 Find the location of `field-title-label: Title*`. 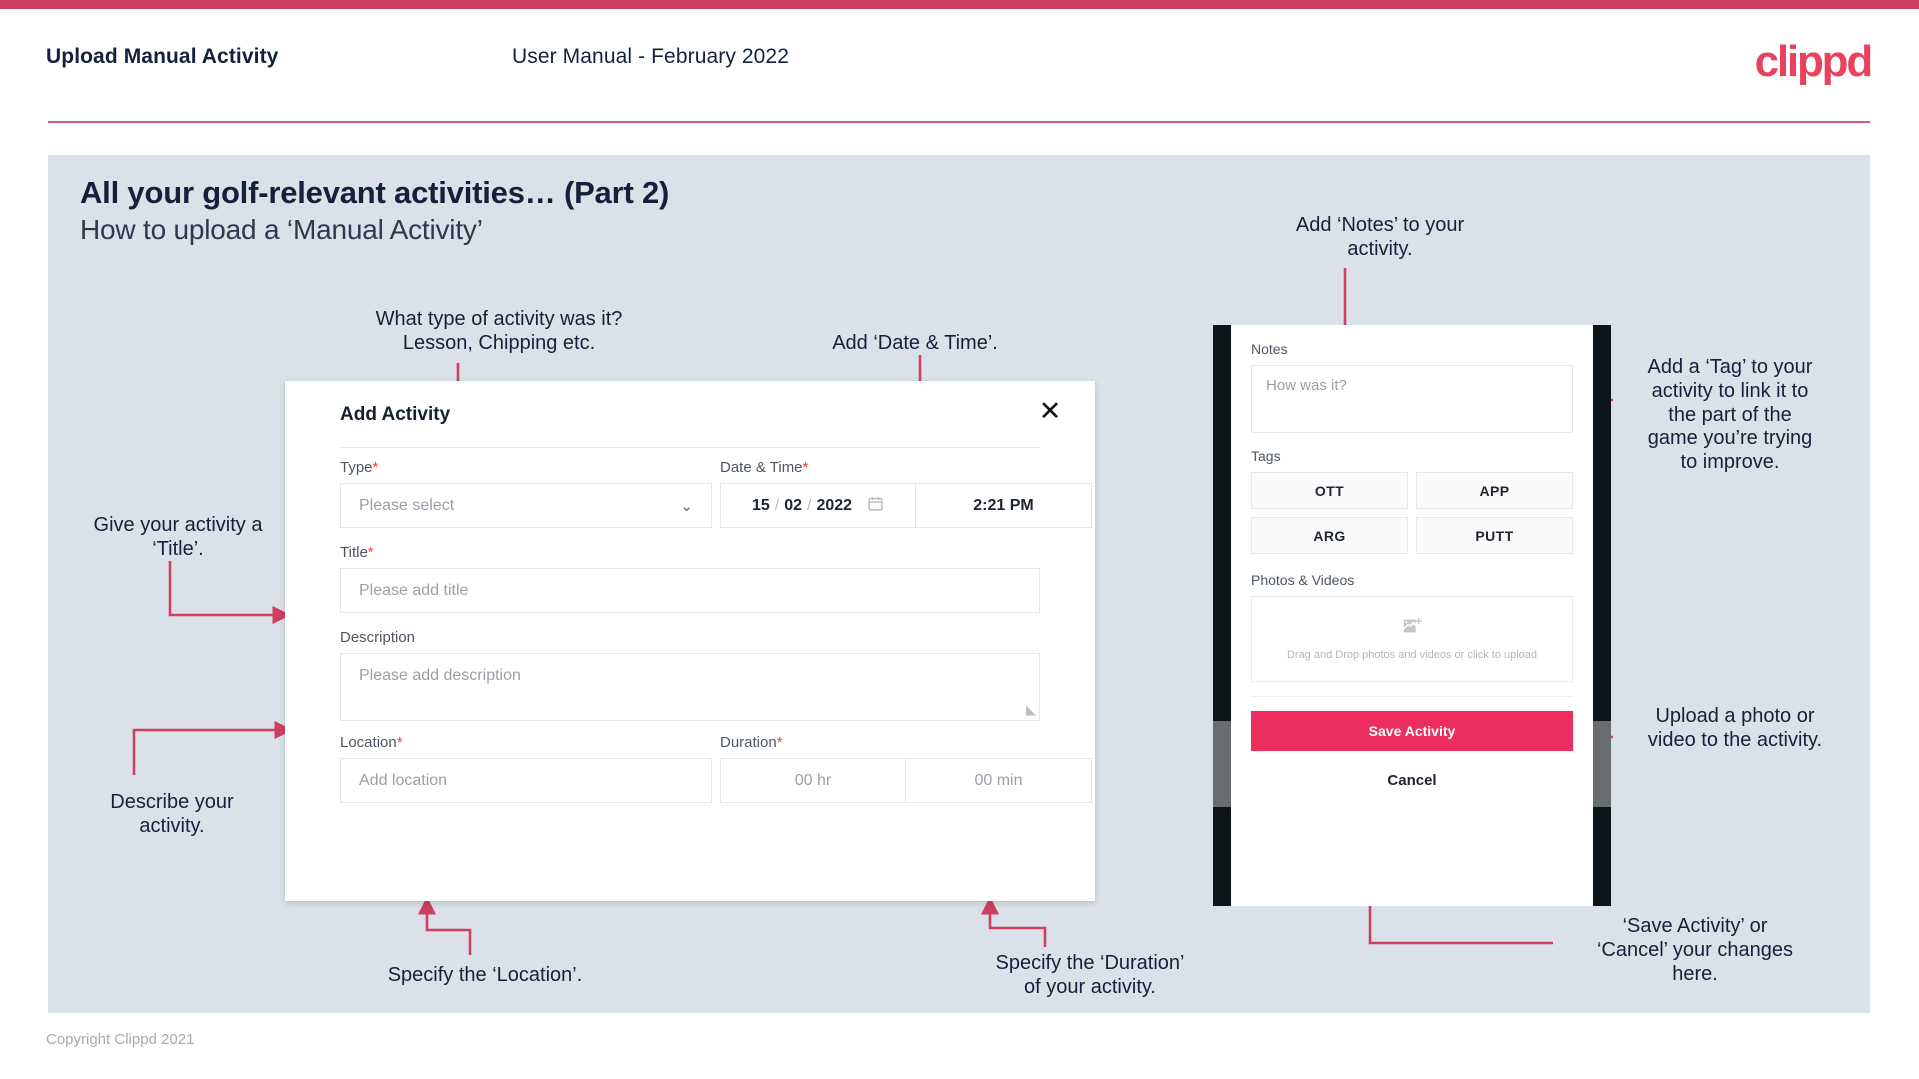

field-title-label: Title* is located at coordinates (357, 552).